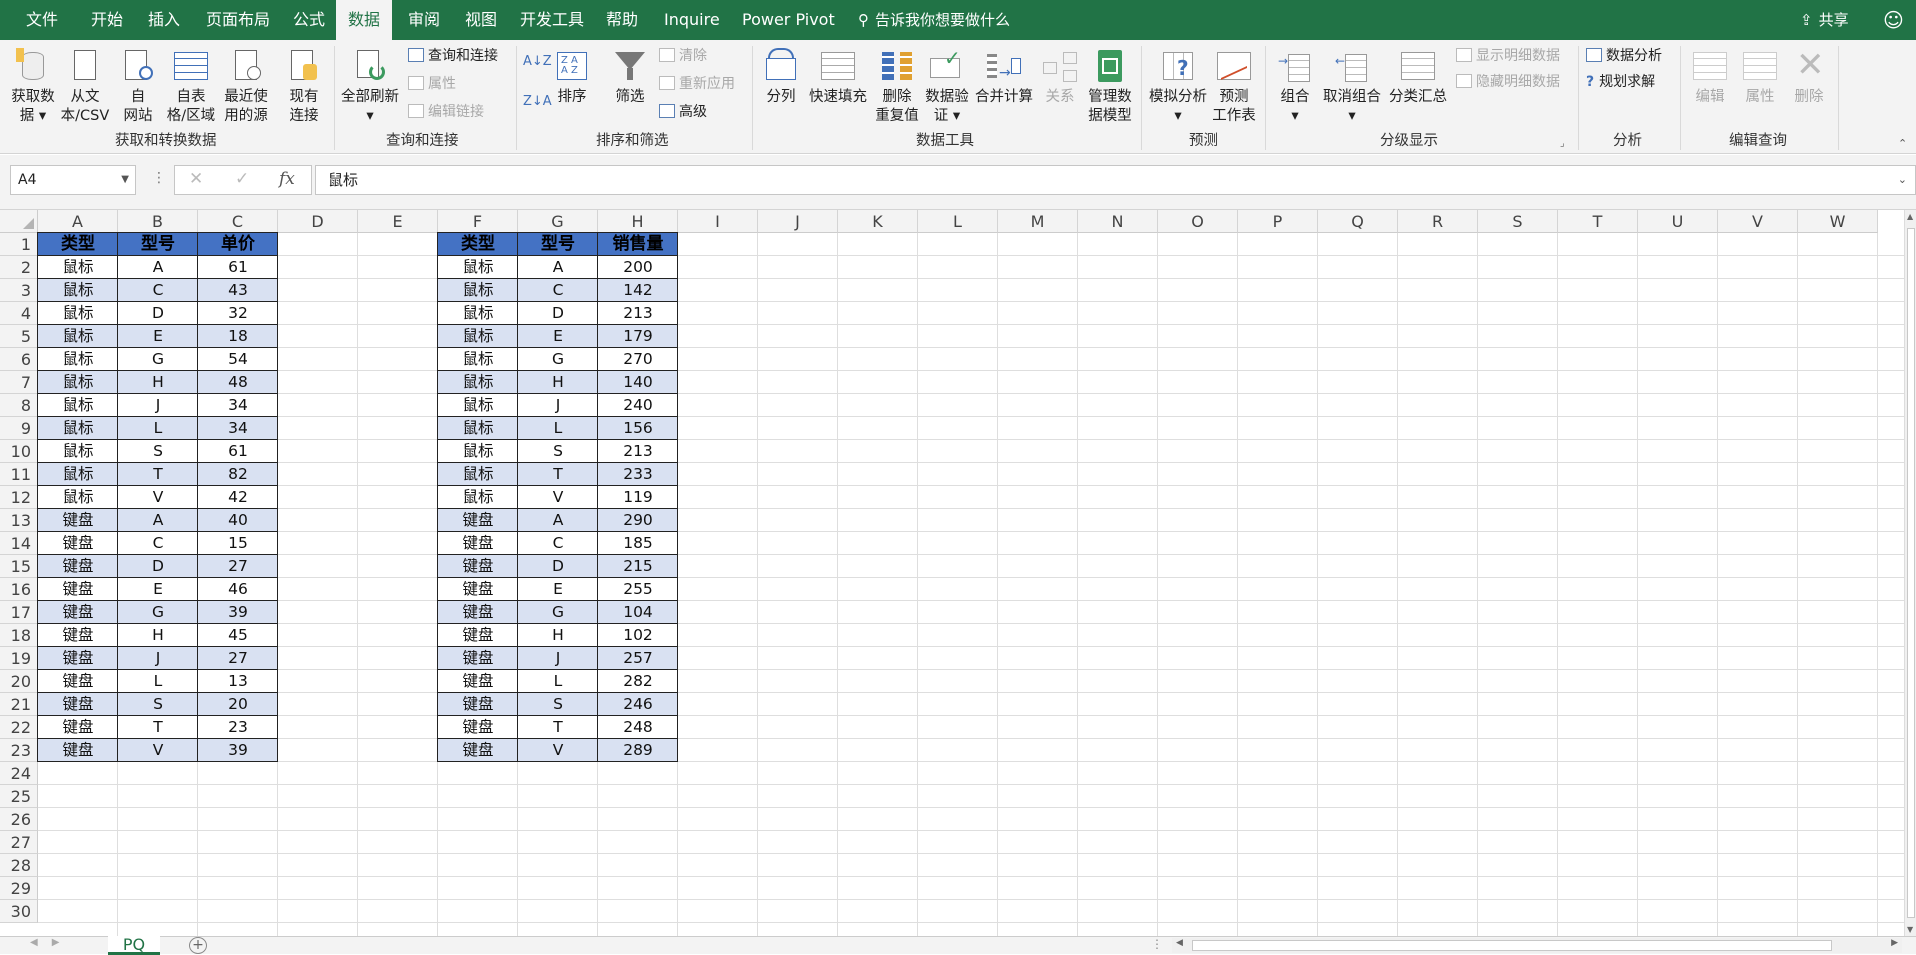  I want to click on table-cell: 233, so click(638, 474).